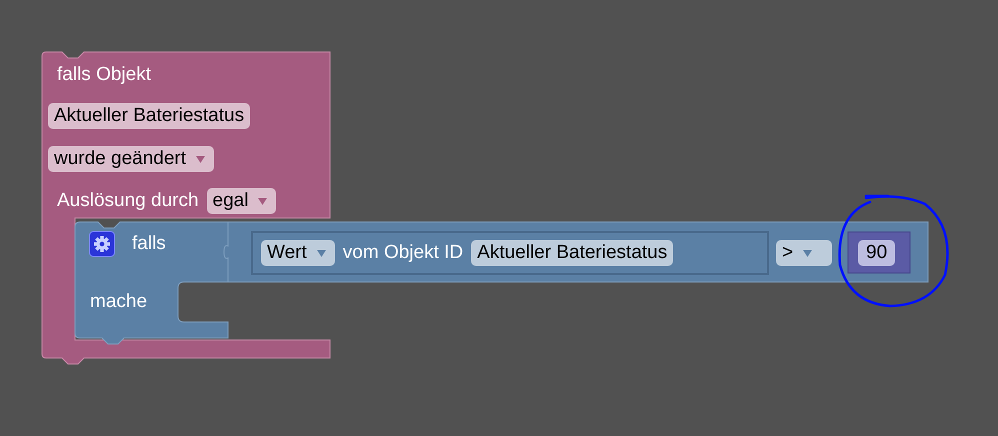 The width and height of the screenshot is (998, 436). Describe the element at coordinates (403, 253) in the screenshot. I see `object-label: vom Objekt ID` at that location.